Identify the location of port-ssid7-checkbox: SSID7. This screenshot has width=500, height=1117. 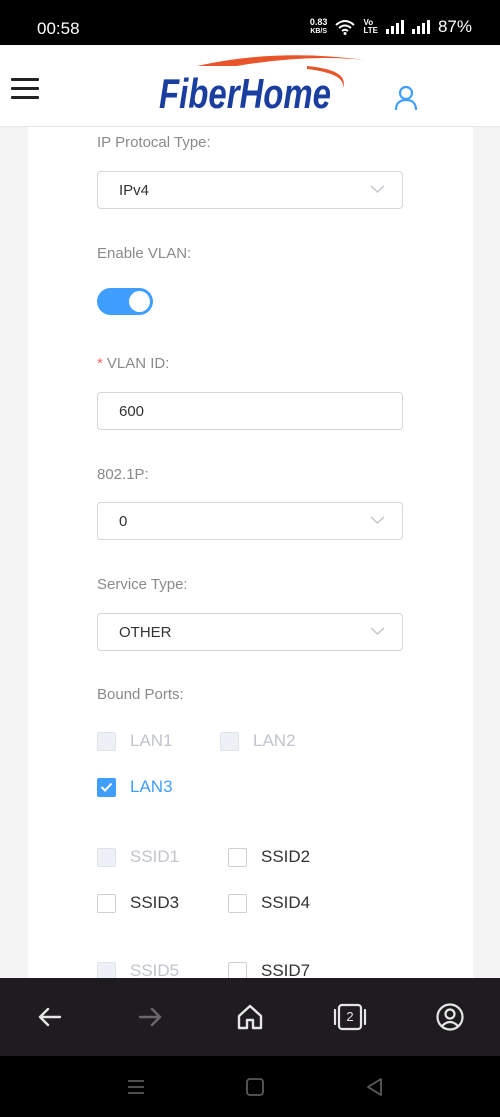
(269, 969).